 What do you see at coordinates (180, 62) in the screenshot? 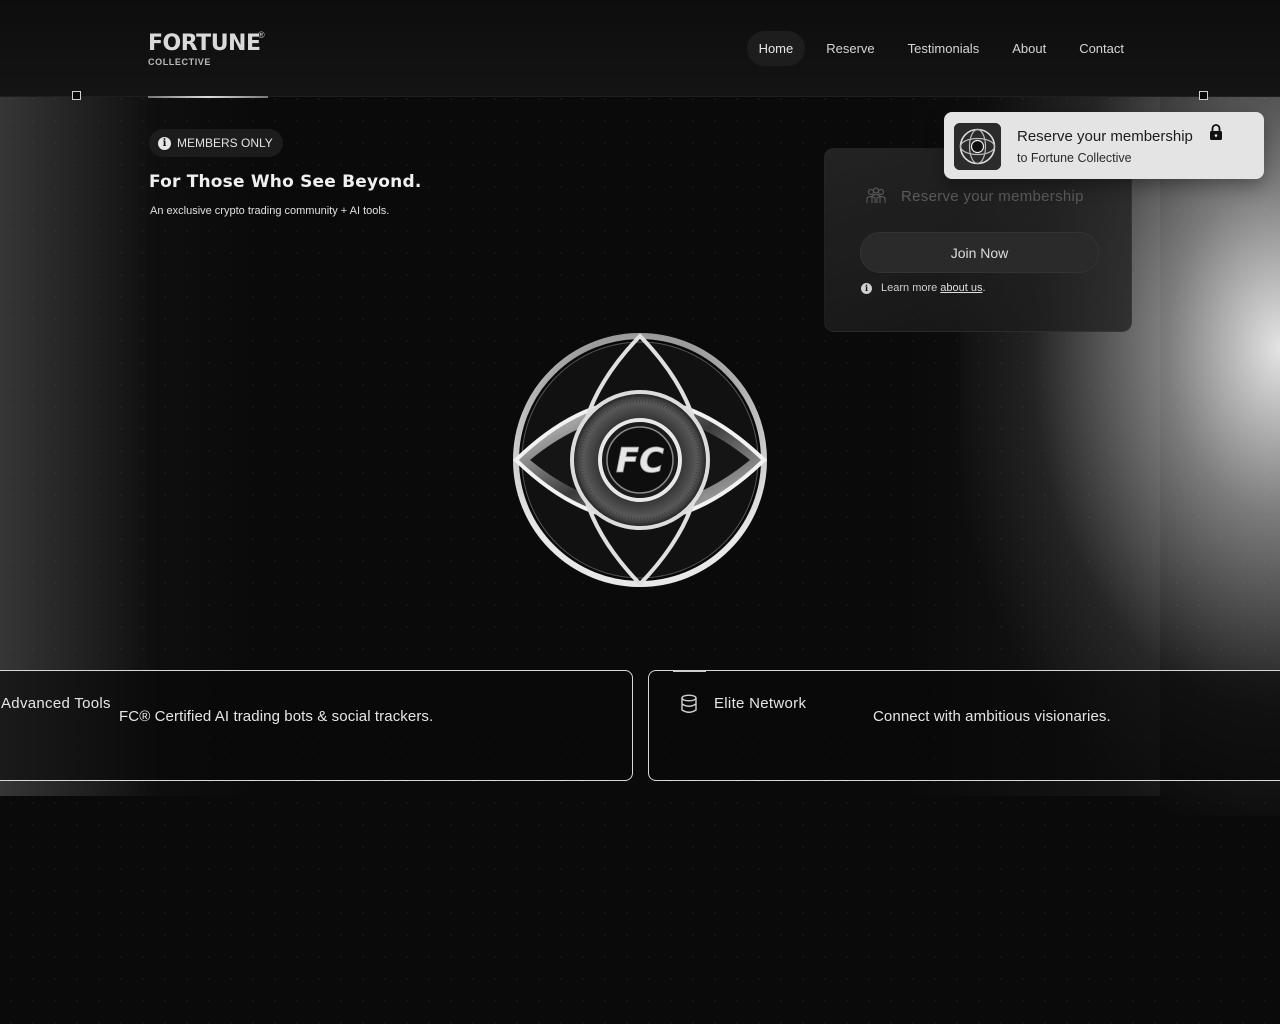
I see `brand-subtitle: COLLECTIVE` at bounding box center [180, 62].